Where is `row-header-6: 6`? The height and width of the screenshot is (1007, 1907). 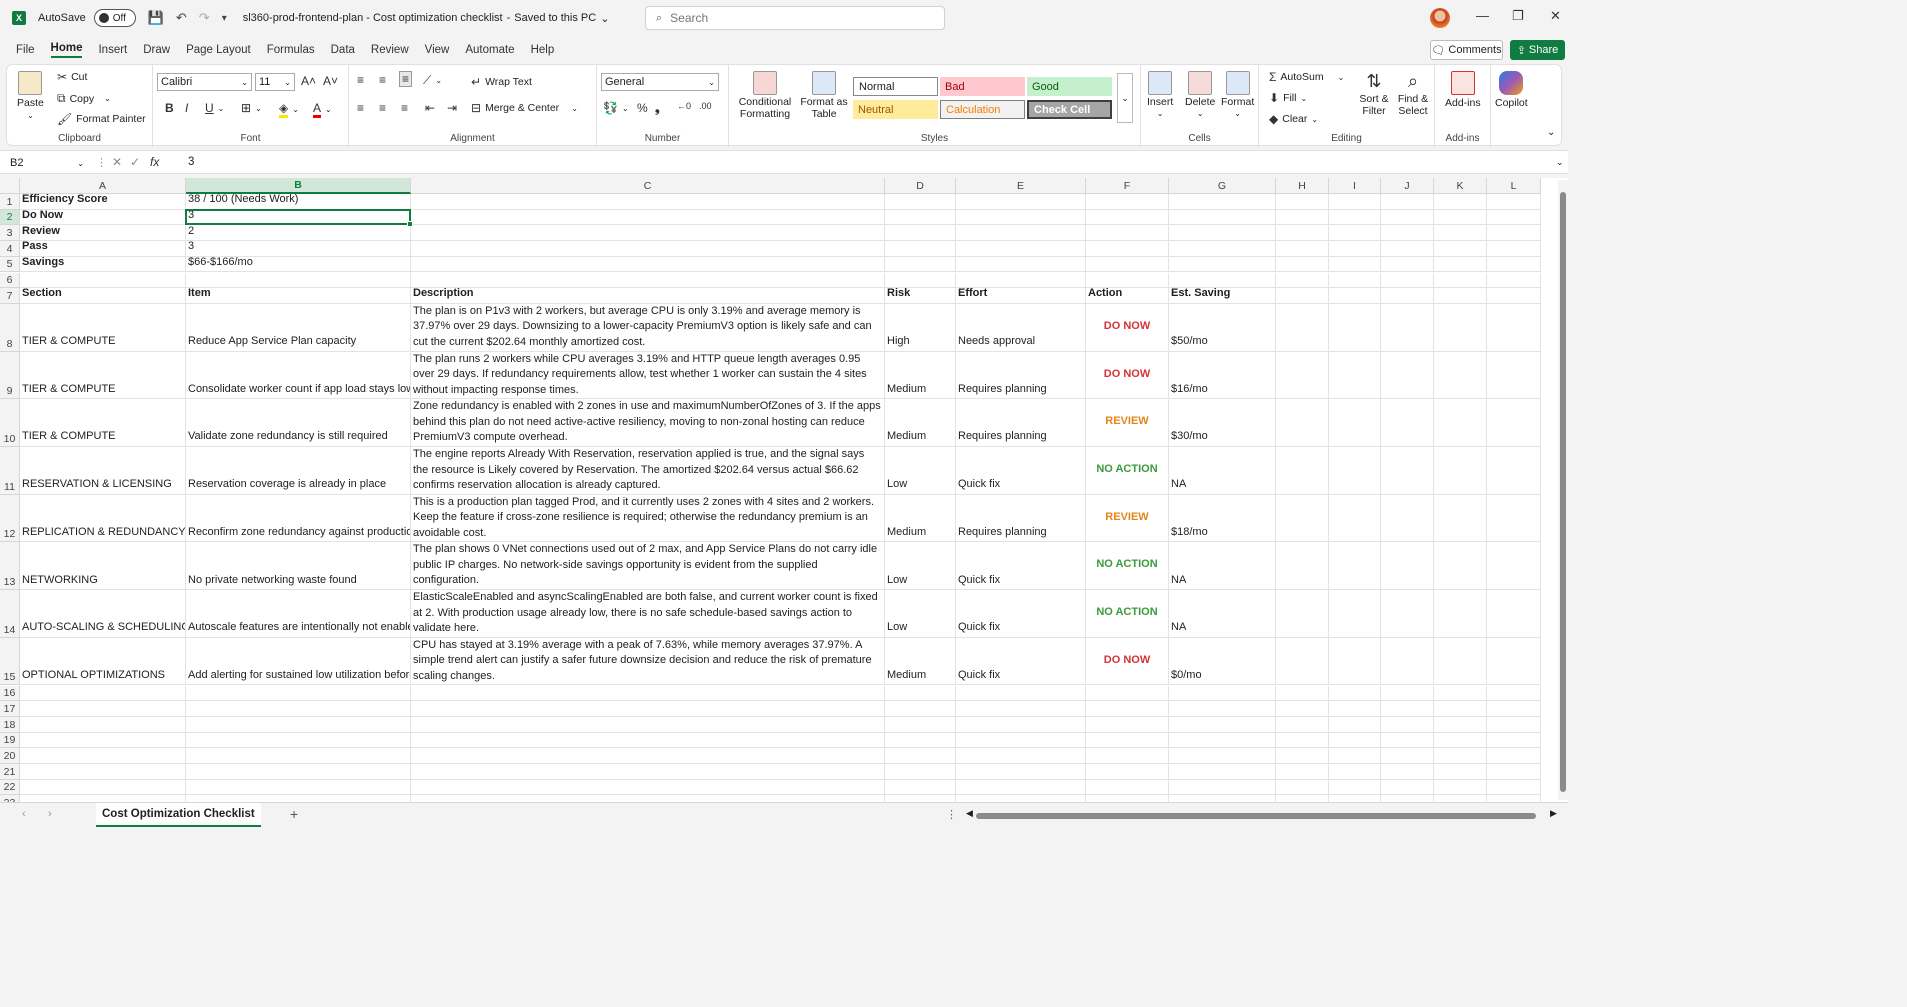 row-header-6: 6 is located at coordinates (10, 280).